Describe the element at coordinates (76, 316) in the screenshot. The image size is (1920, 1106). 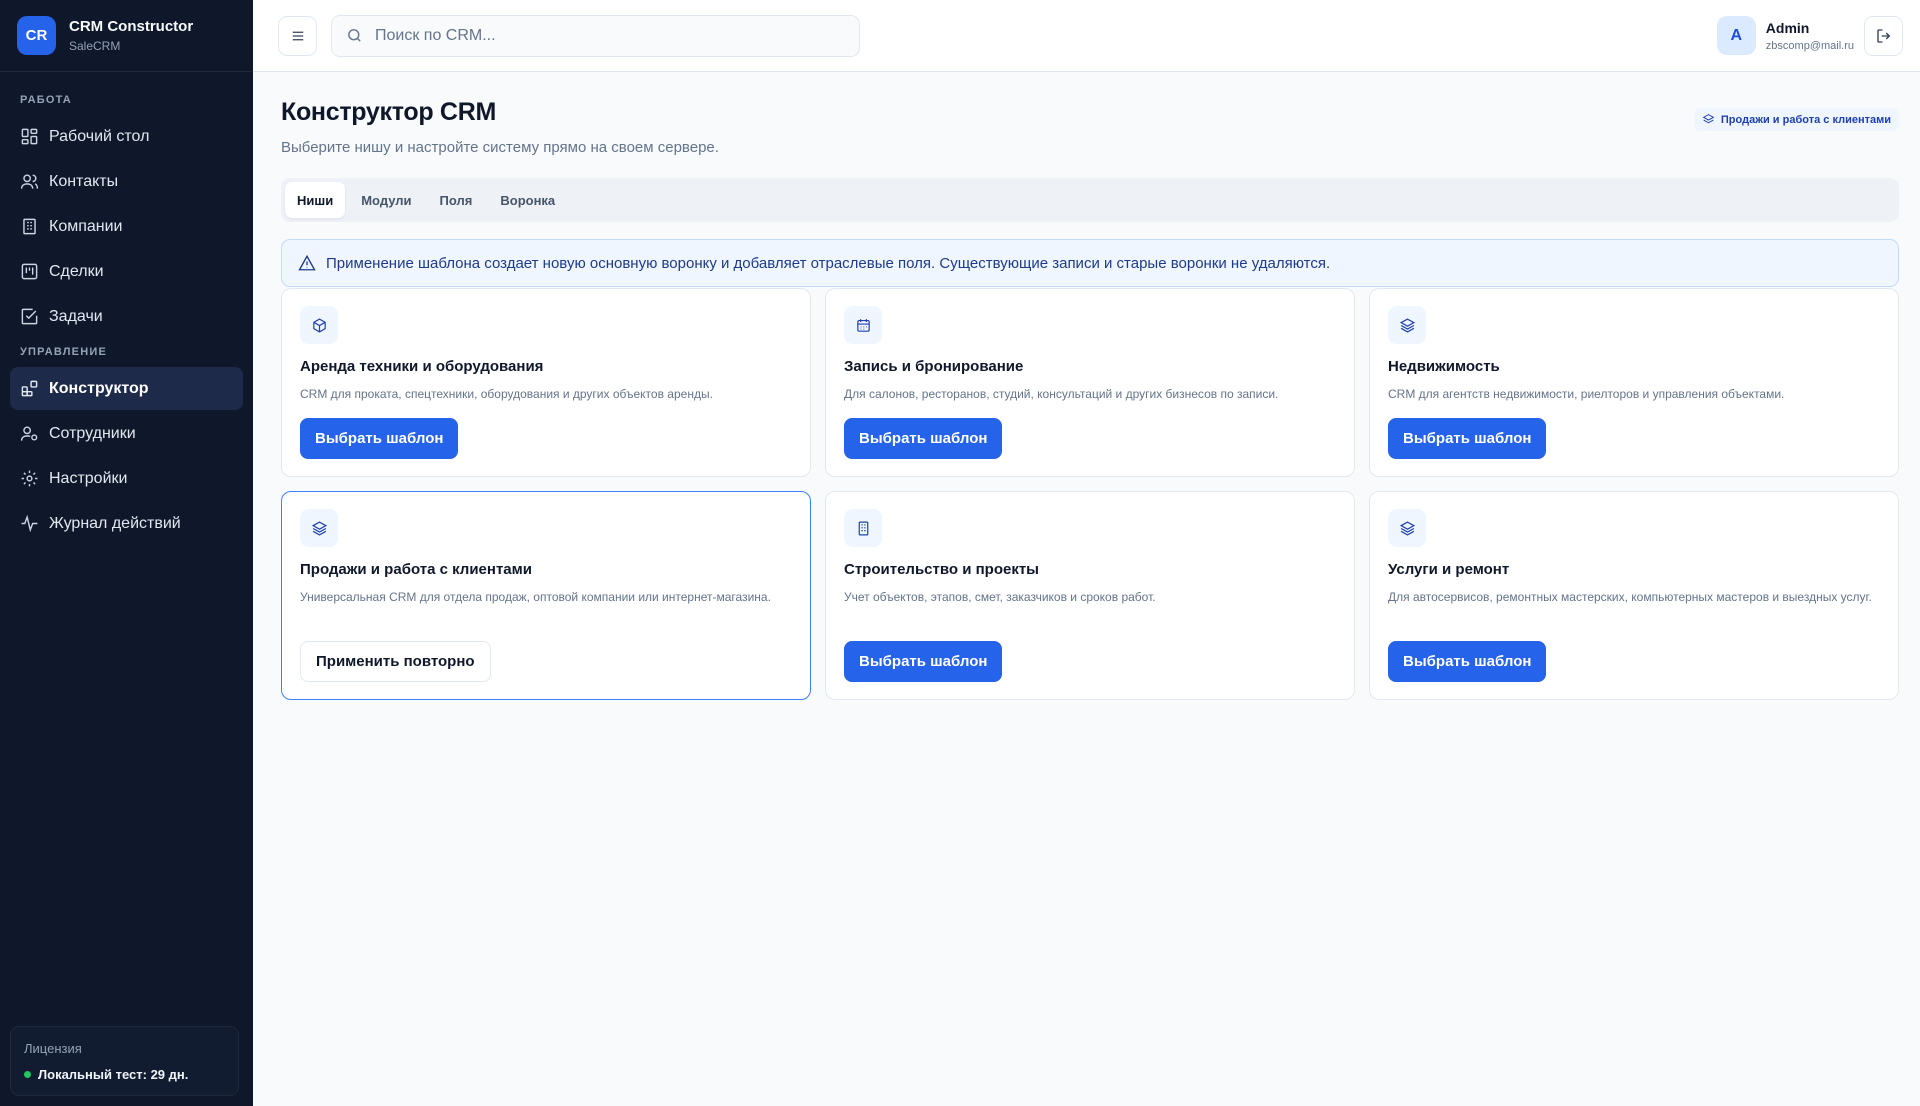
I see `sidebar-item-label: Задачи` at that location.